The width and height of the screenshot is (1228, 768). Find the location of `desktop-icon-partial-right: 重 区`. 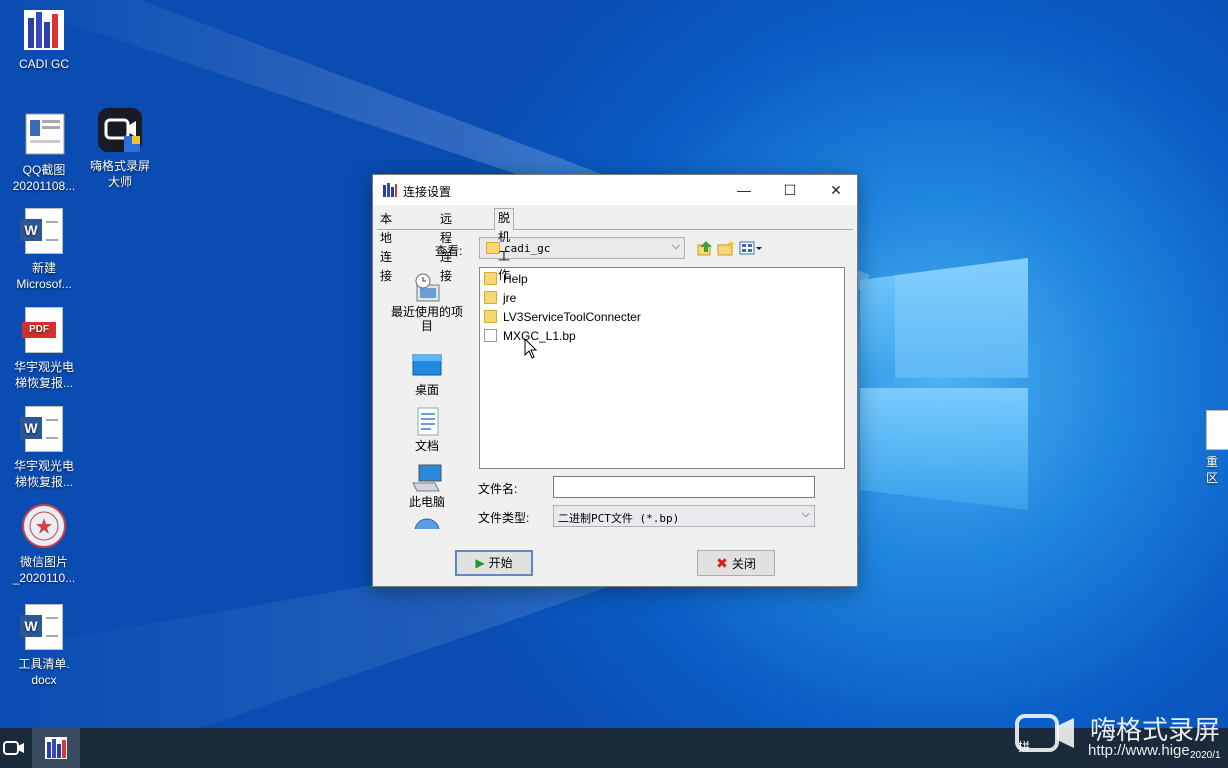

desktop-icon-partial-right: 重 区 is located at coordinates (1217, 448).